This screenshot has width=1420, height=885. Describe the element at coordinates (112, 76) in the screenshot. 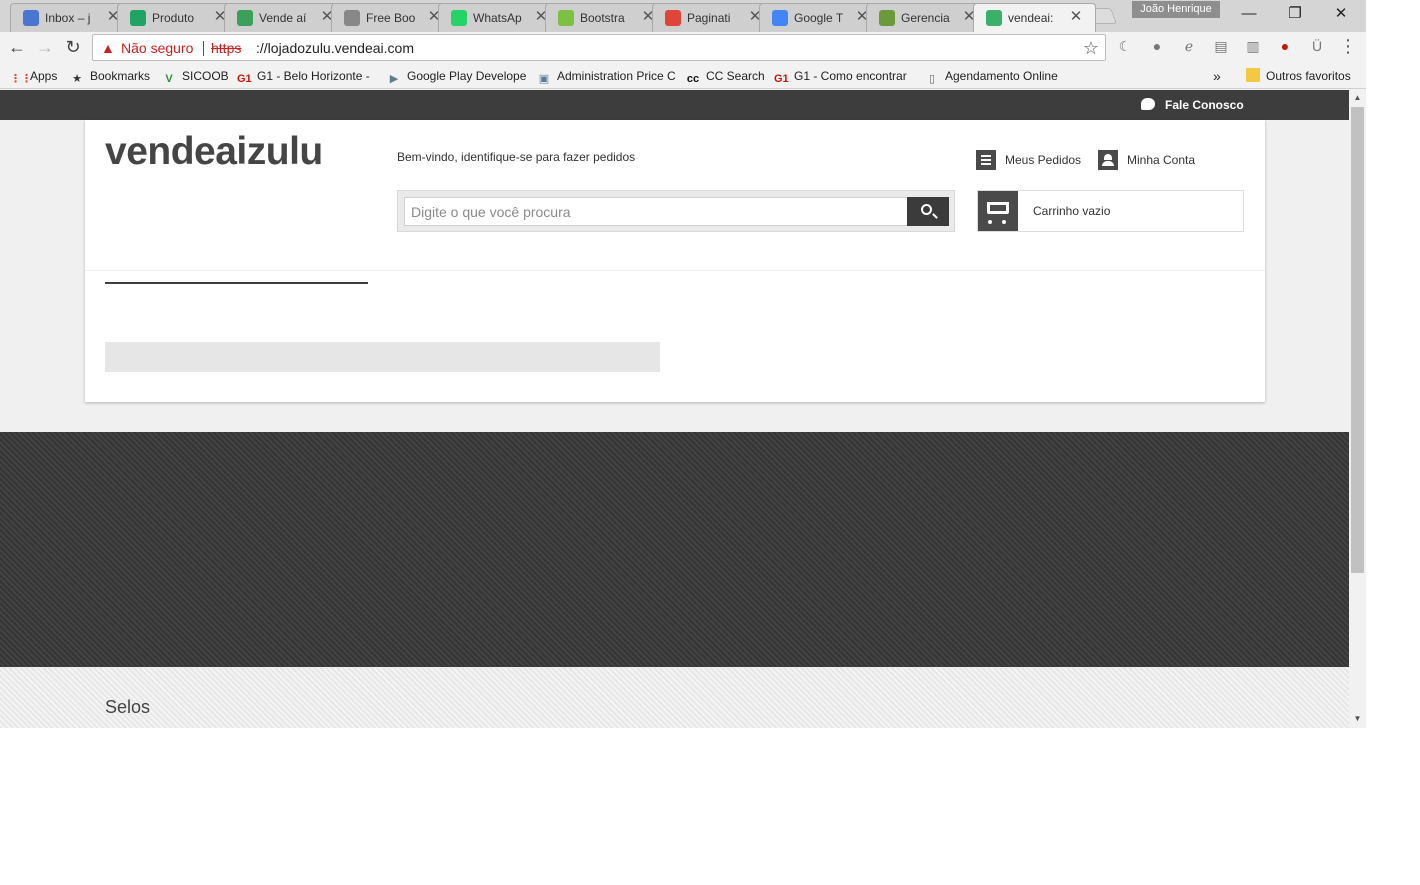

I see `bookmark-item: ★ Bookmarks` at that location.